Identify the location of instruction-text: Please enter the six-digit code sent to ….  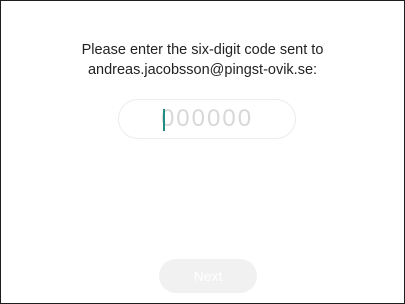
(202, 60).